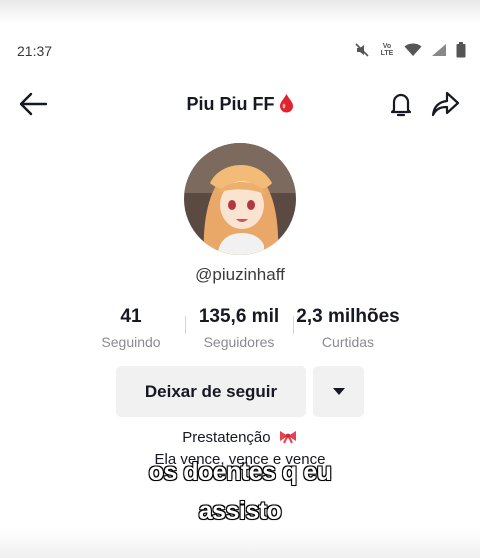 The image size is (480, 558). I want to click on bottom-fade, so click(240, 544).